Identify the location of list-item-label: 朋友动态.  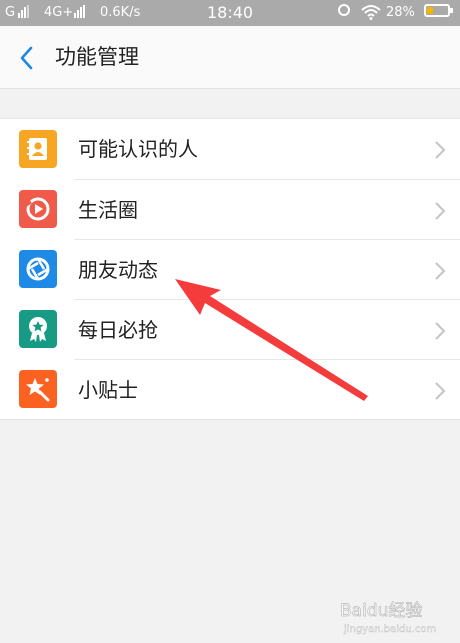
(118, 270).